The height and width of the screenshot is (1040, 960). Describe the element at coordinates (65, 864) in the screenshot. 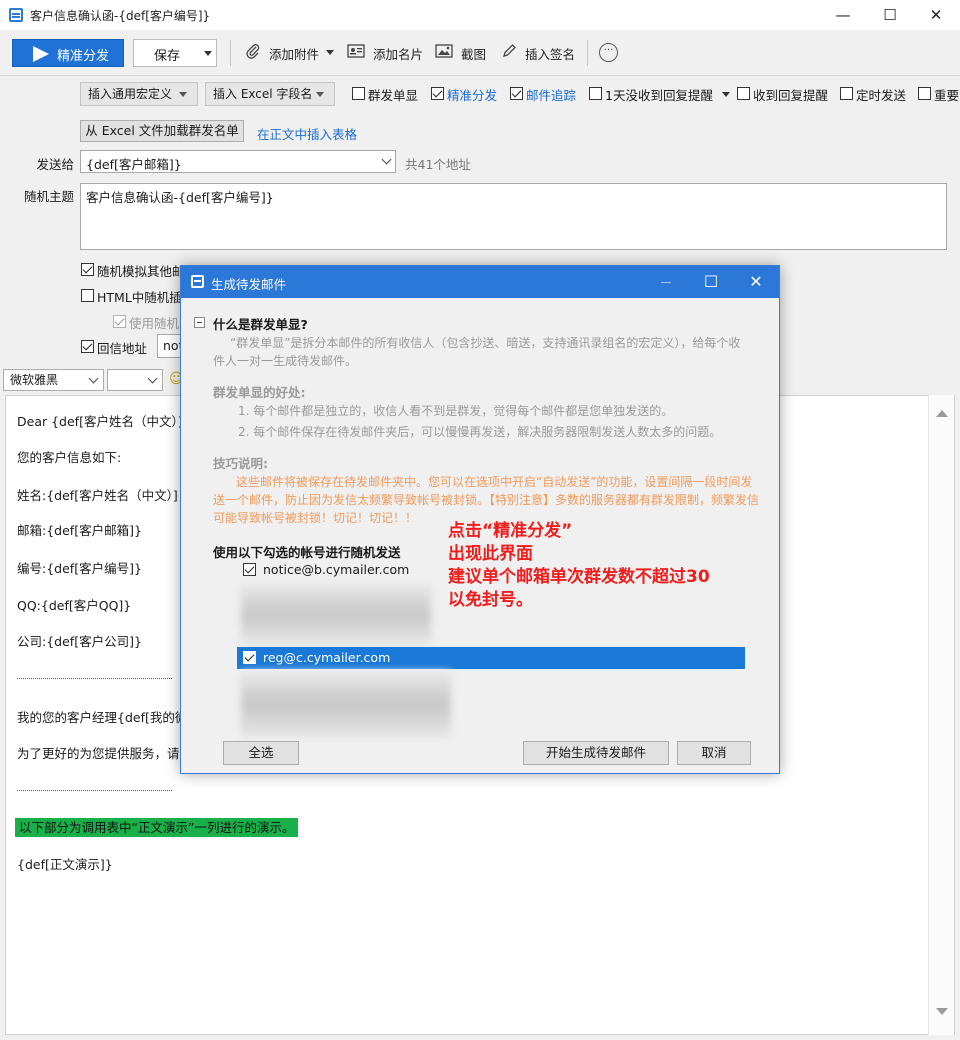

I see `editor-line: {def[正文演示]}` at that location.